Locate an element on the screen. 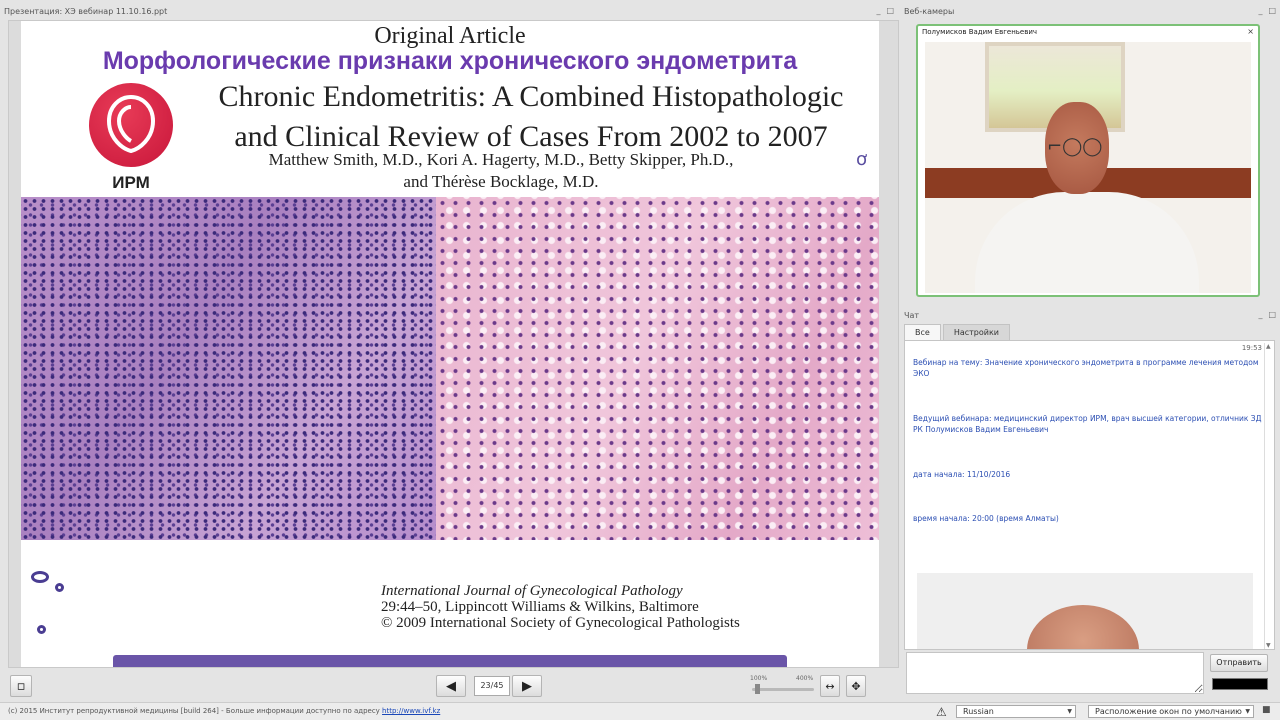  zoom-min-label: 100% is located at coordinates (759, 678).